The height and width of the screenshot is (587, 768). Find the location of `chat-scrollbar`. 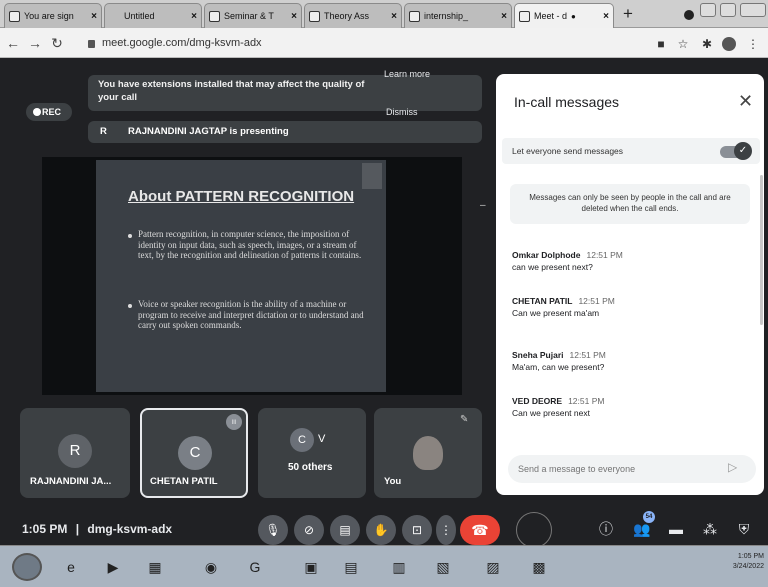

chat-scrollbar is located at coordinates (761, 250).